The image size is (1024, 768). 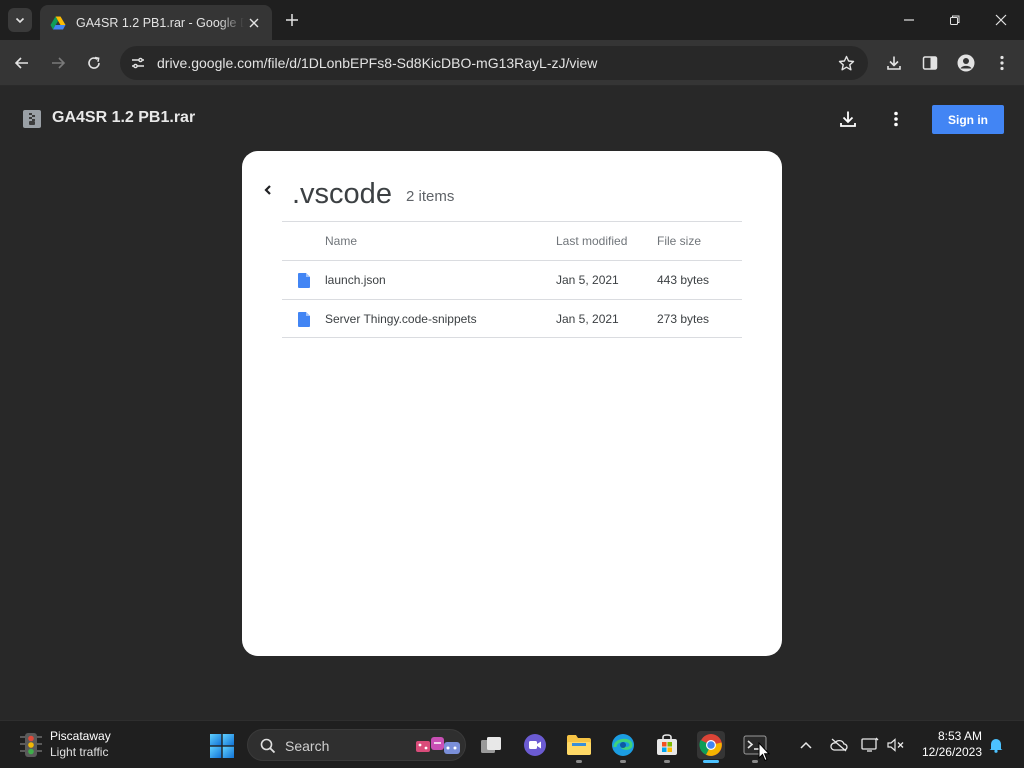 What do you see at coordinates (356, 745) in the screenshot?
I see `taskbar-search: Search` at bounding box center [356, 745].